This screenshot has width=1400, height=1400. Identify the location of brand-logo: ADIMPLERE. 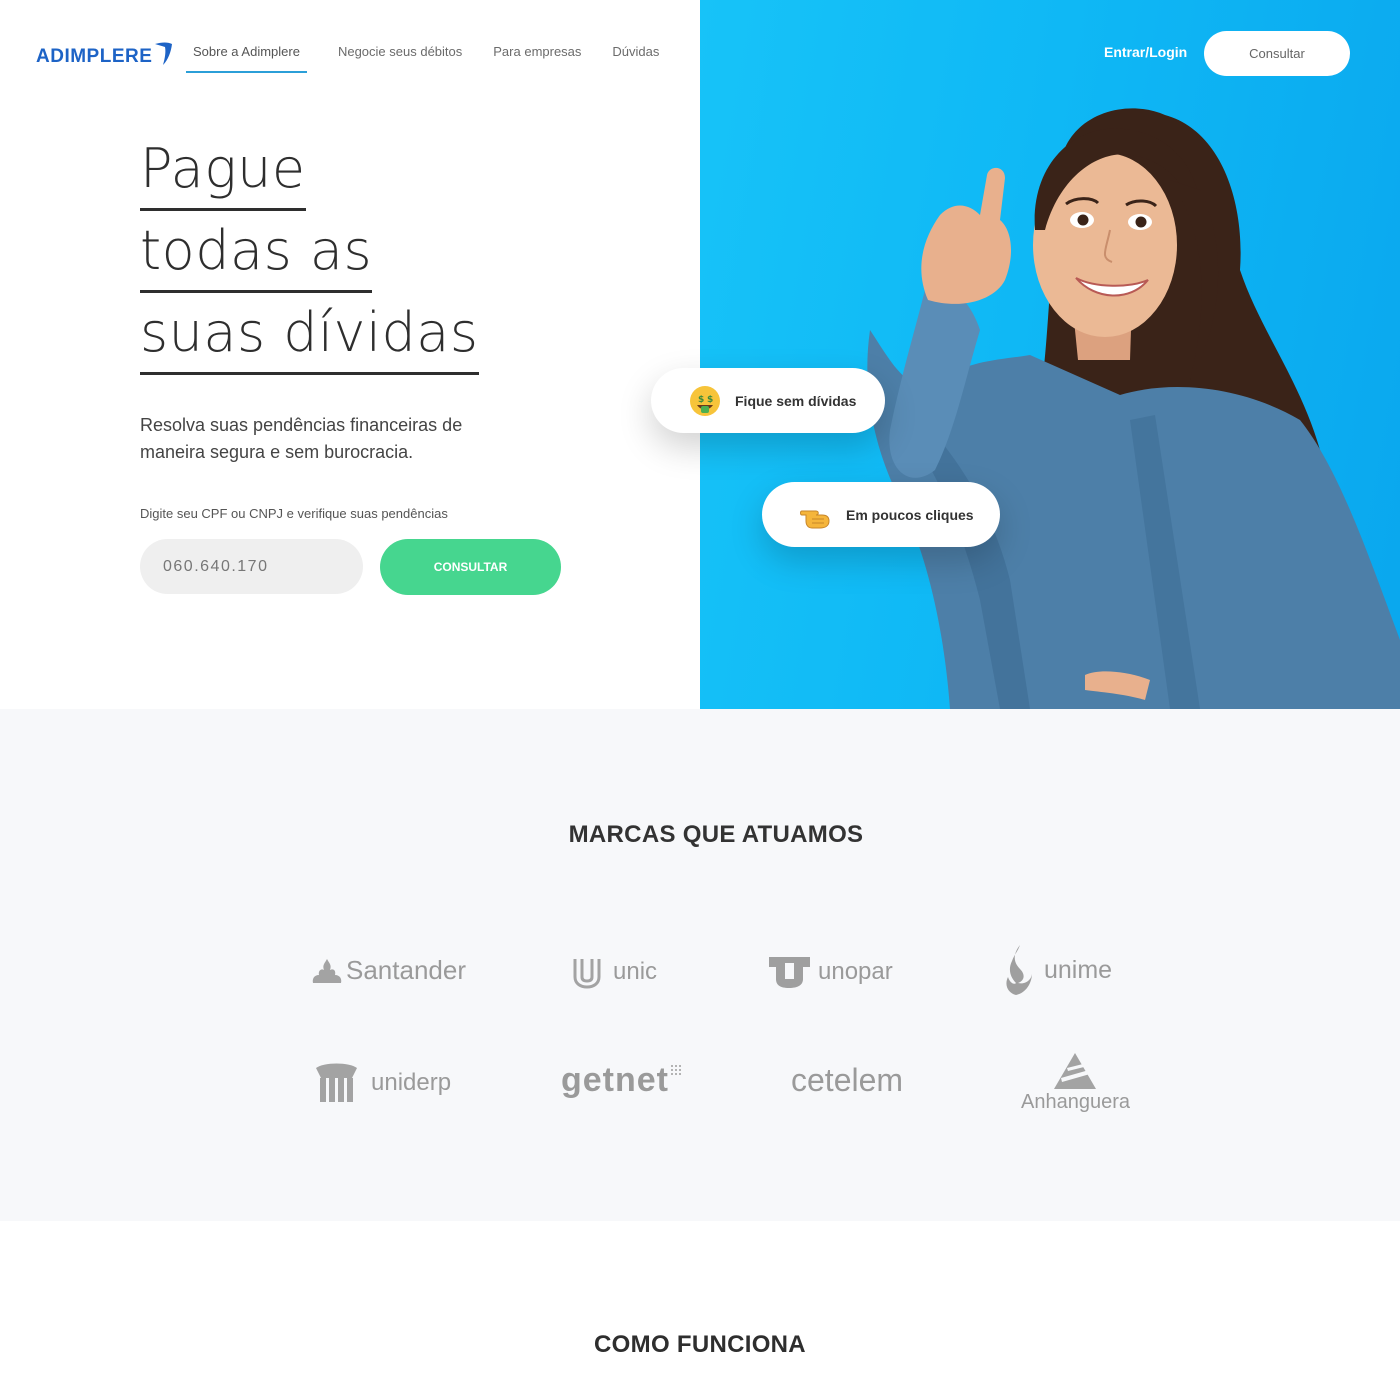
(104, 55).